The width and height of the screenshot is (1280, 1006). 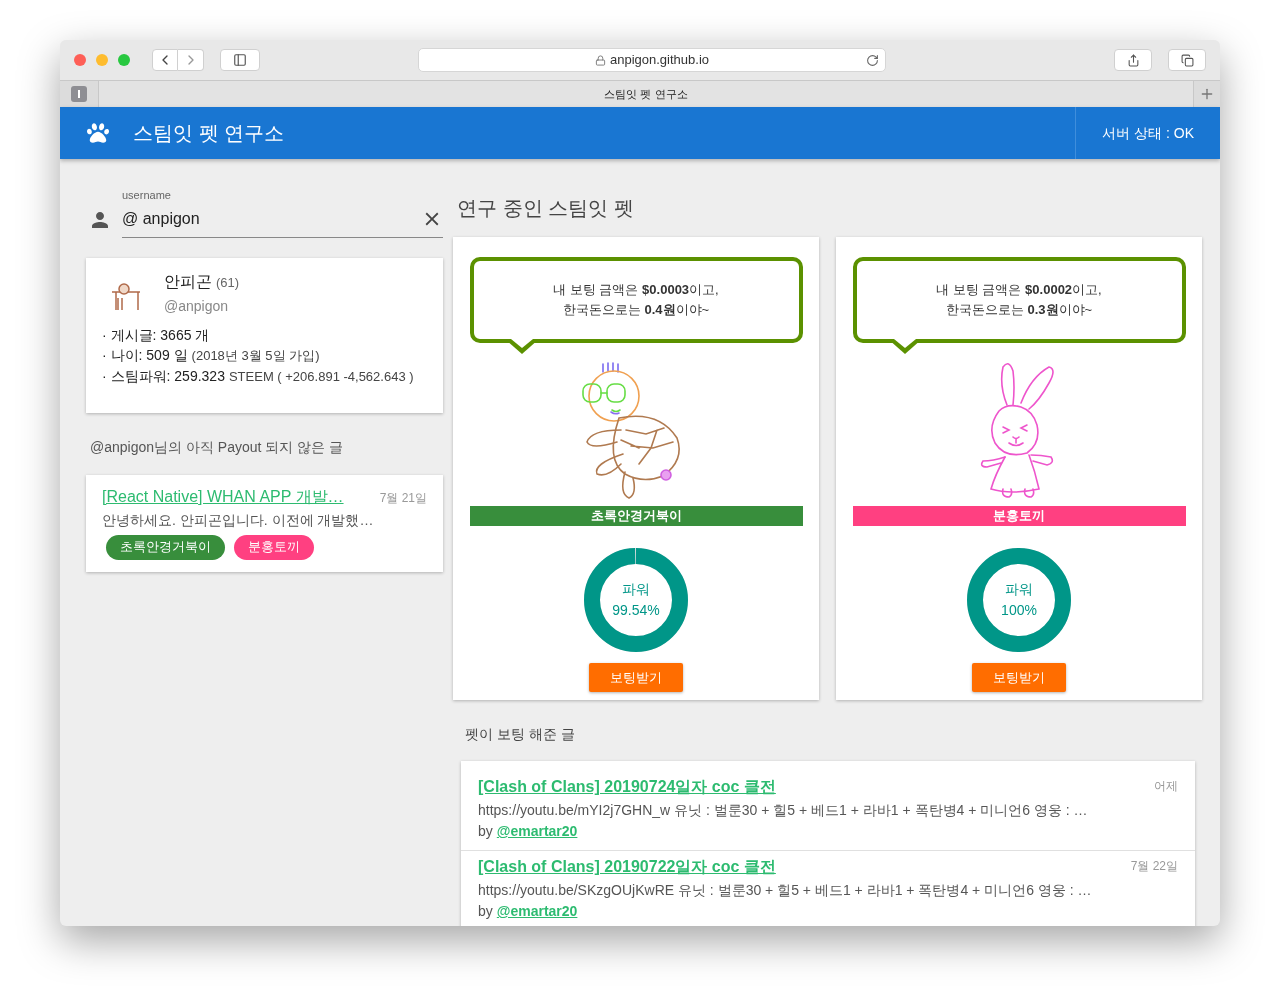 What do you see at coordinates (124, 60) in the screenshot?
I see `maximize-window-icon` at bounding box center [124, 60].